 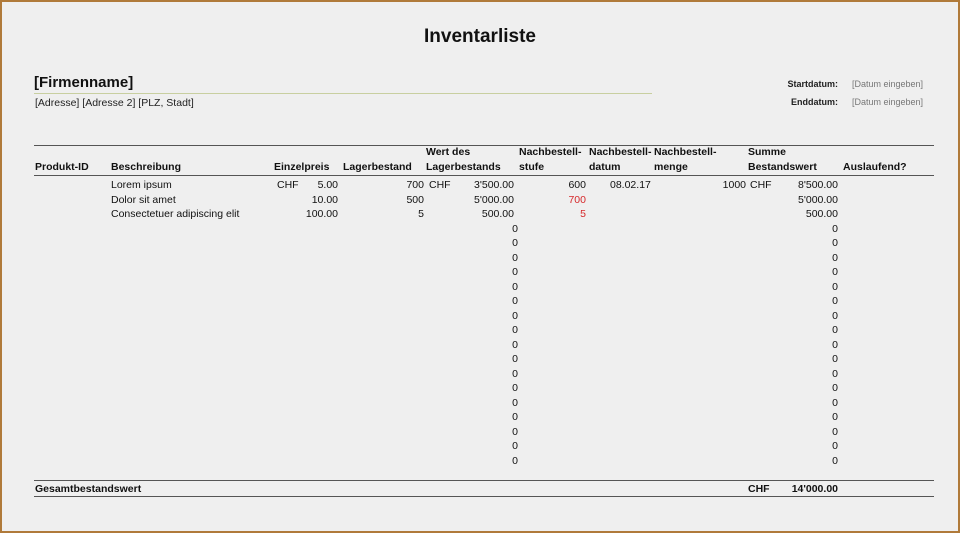 I want to click on cell-value: 3'500.00, so click(x=494, y=185).